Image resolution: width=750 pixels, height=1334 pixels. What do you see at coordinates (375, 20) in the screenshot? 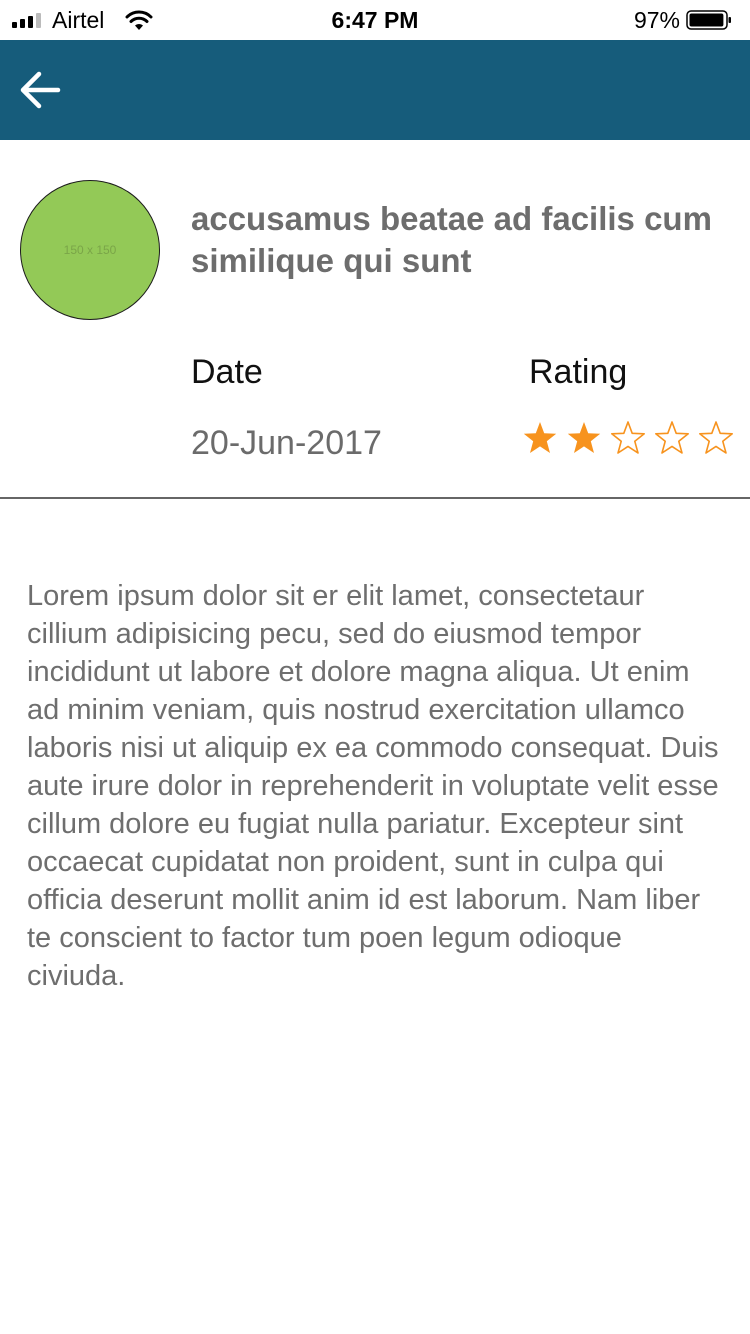
I see `status-bar: Airtel 6:47 PM 97%` at bounding box center [375, 20].